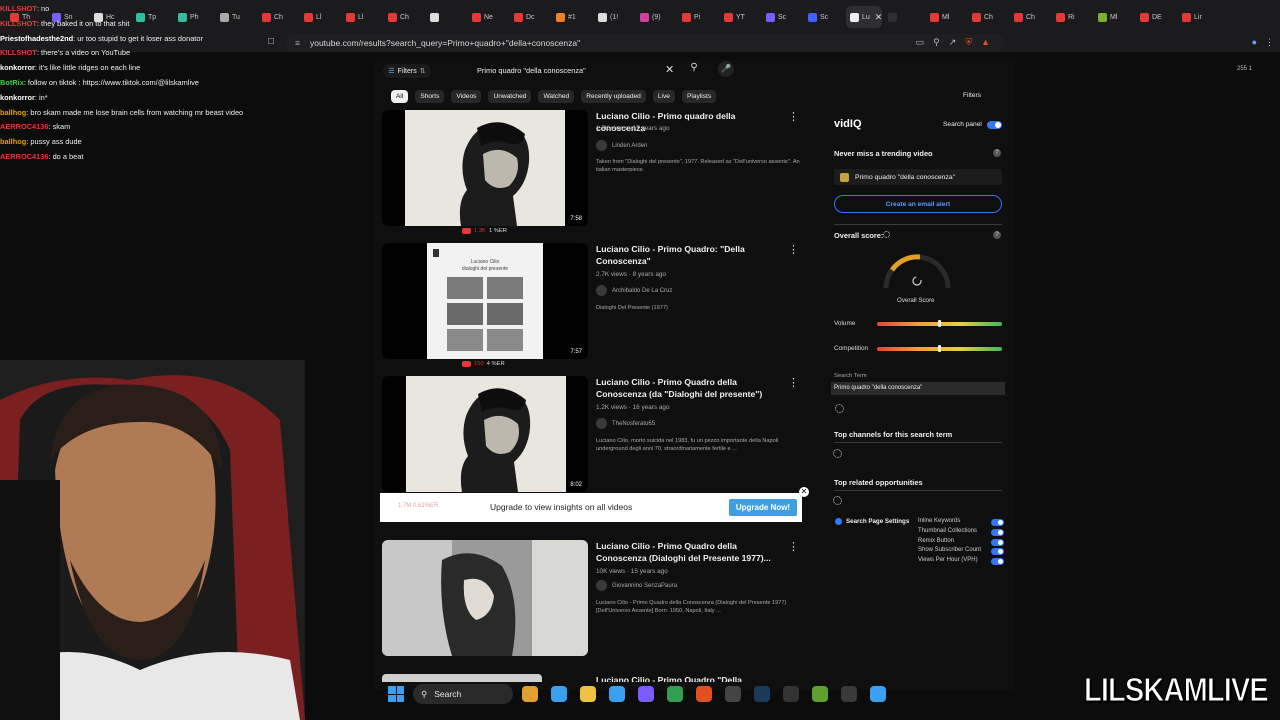 The image size is (1280, 720). I want to click on brave-icon, so click(704, 694).